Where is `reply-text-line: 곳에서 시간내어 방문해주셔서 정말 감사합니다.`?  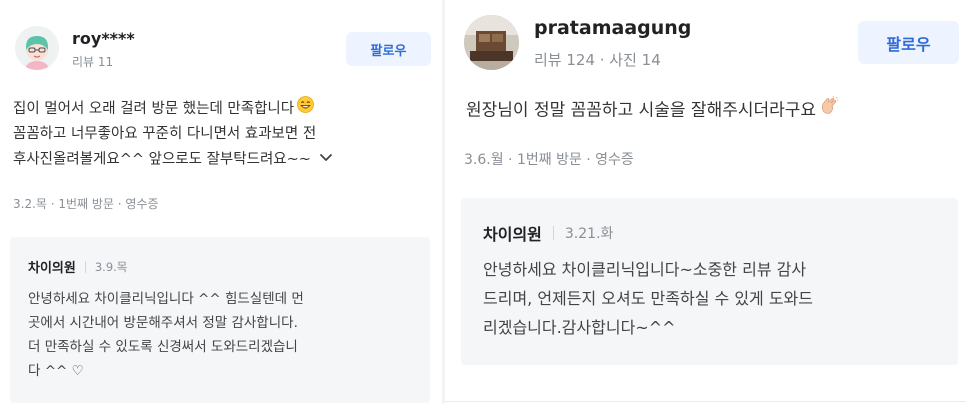 reply-text-line: 곳에서 시간내어 방문해주셔서 정말 감사합니다. is located at coordinates (163, 323).